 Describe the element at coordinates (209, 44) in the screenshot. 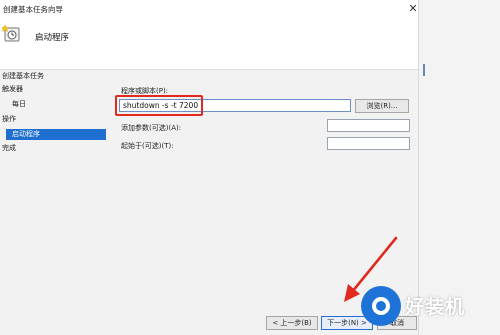

I see `wizard-header: 启动程序` at that location.